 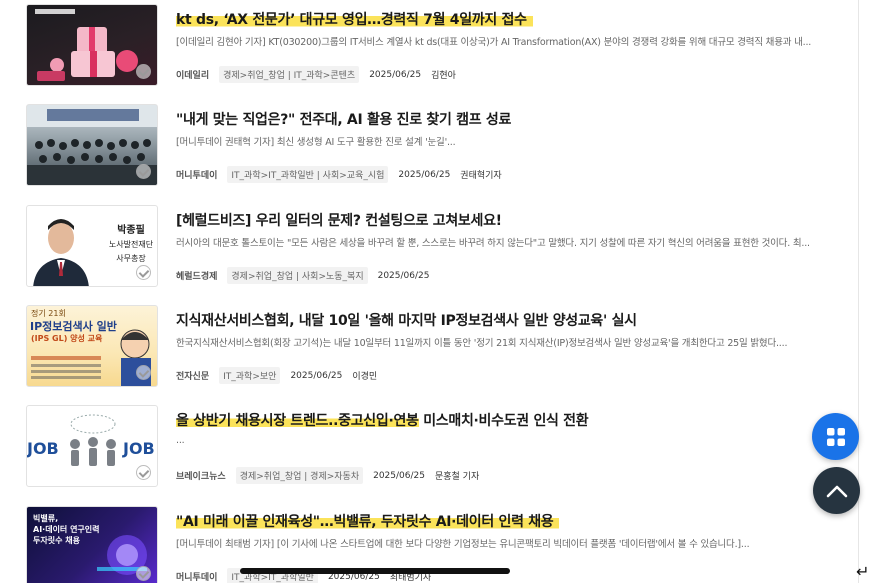 I want to click on ai-recruit-banner-image: 빅밸류, AI·데이터 연구인력 두자릿수 채용, so click(x=92, y=544).